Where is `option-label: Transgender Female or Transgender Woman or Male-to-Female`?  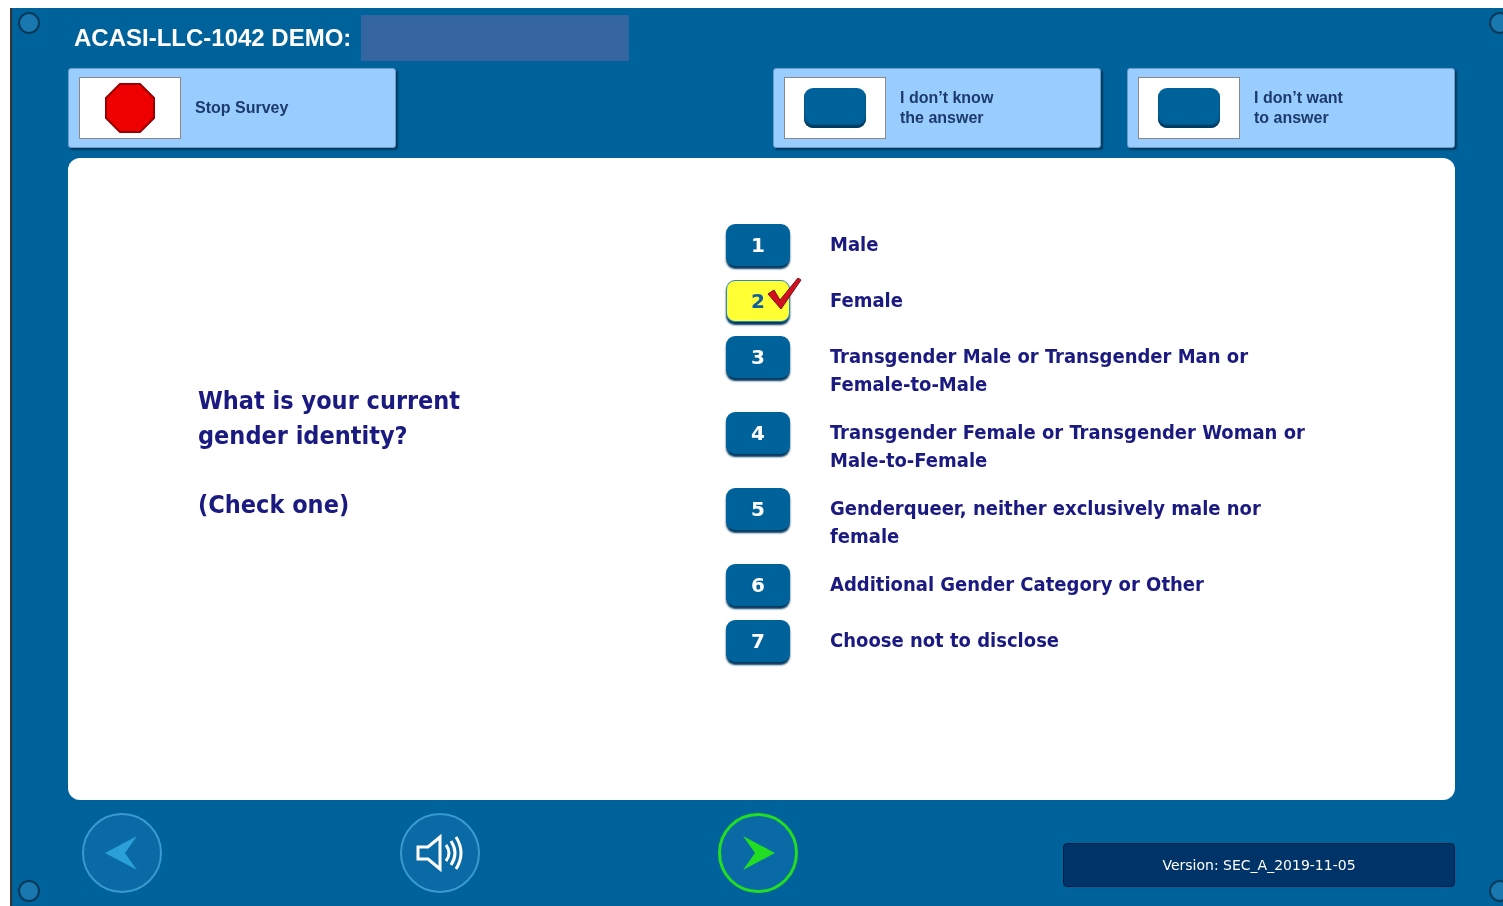 option-label: Transgender Female or Transgender Woman or Male-to-Female is located at coordinates (1067, 443).